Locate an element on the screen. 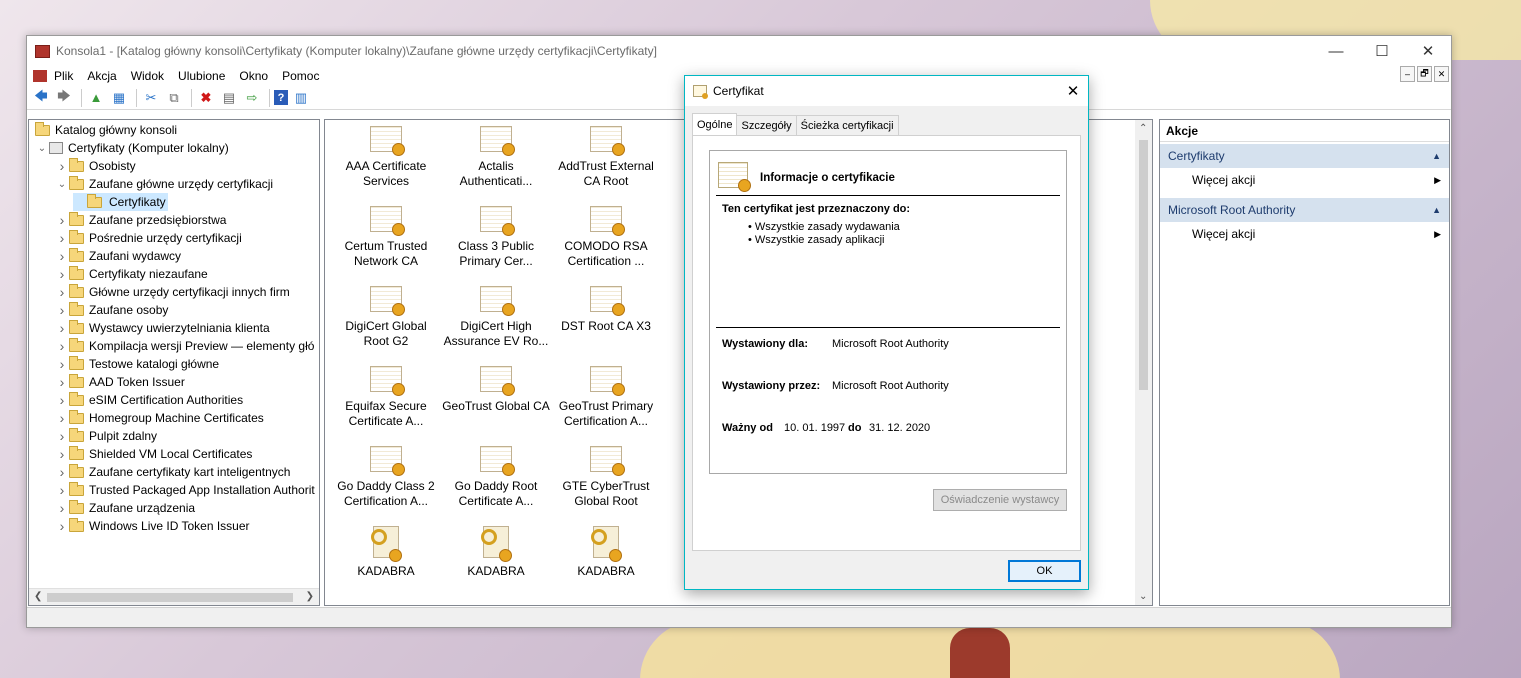 The width and height of the screenshot is (1521, 678). mdi-close-button: ✕ is located at coordinates (1441, 74).